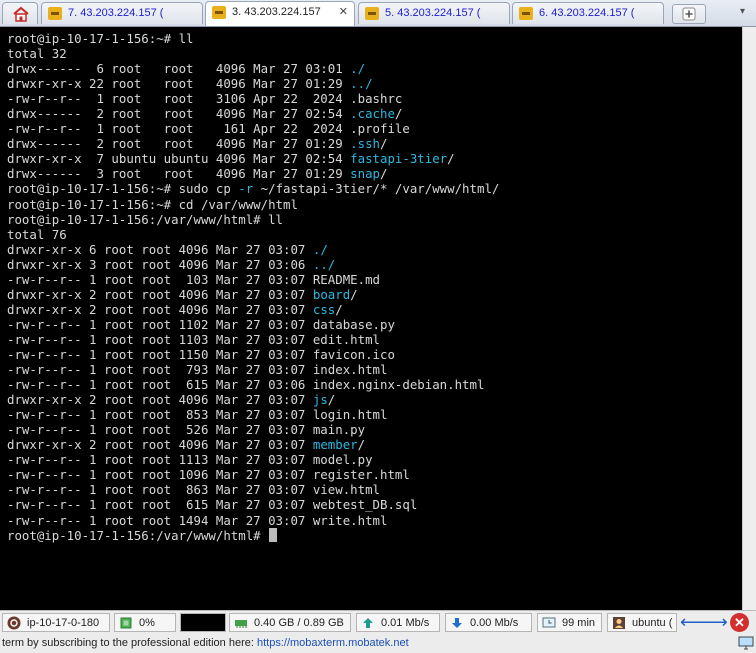  What do you see at coordinates (742, 11) in the screenshot?
I see `tab-scroll-icon: ▾` at bounding box center [742, 11].